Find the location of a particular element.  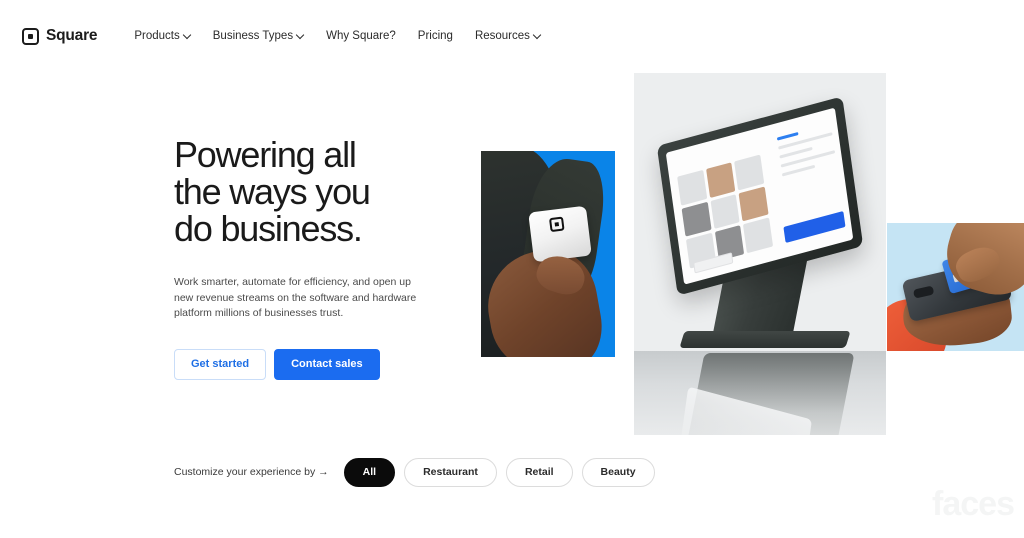

filter-chip-all: All is located at coordinates (369, 472).